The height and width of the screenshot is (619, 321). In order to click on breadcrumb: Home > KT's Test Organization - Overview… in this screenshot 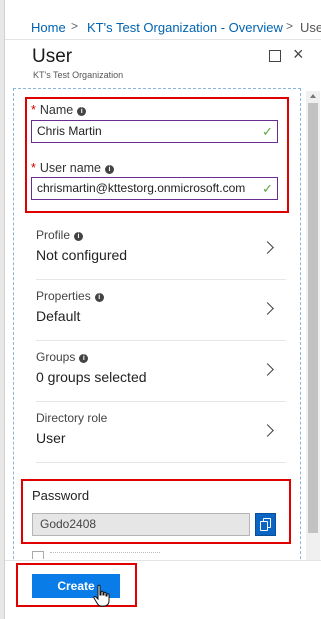, I will do `click(160, 20)`.